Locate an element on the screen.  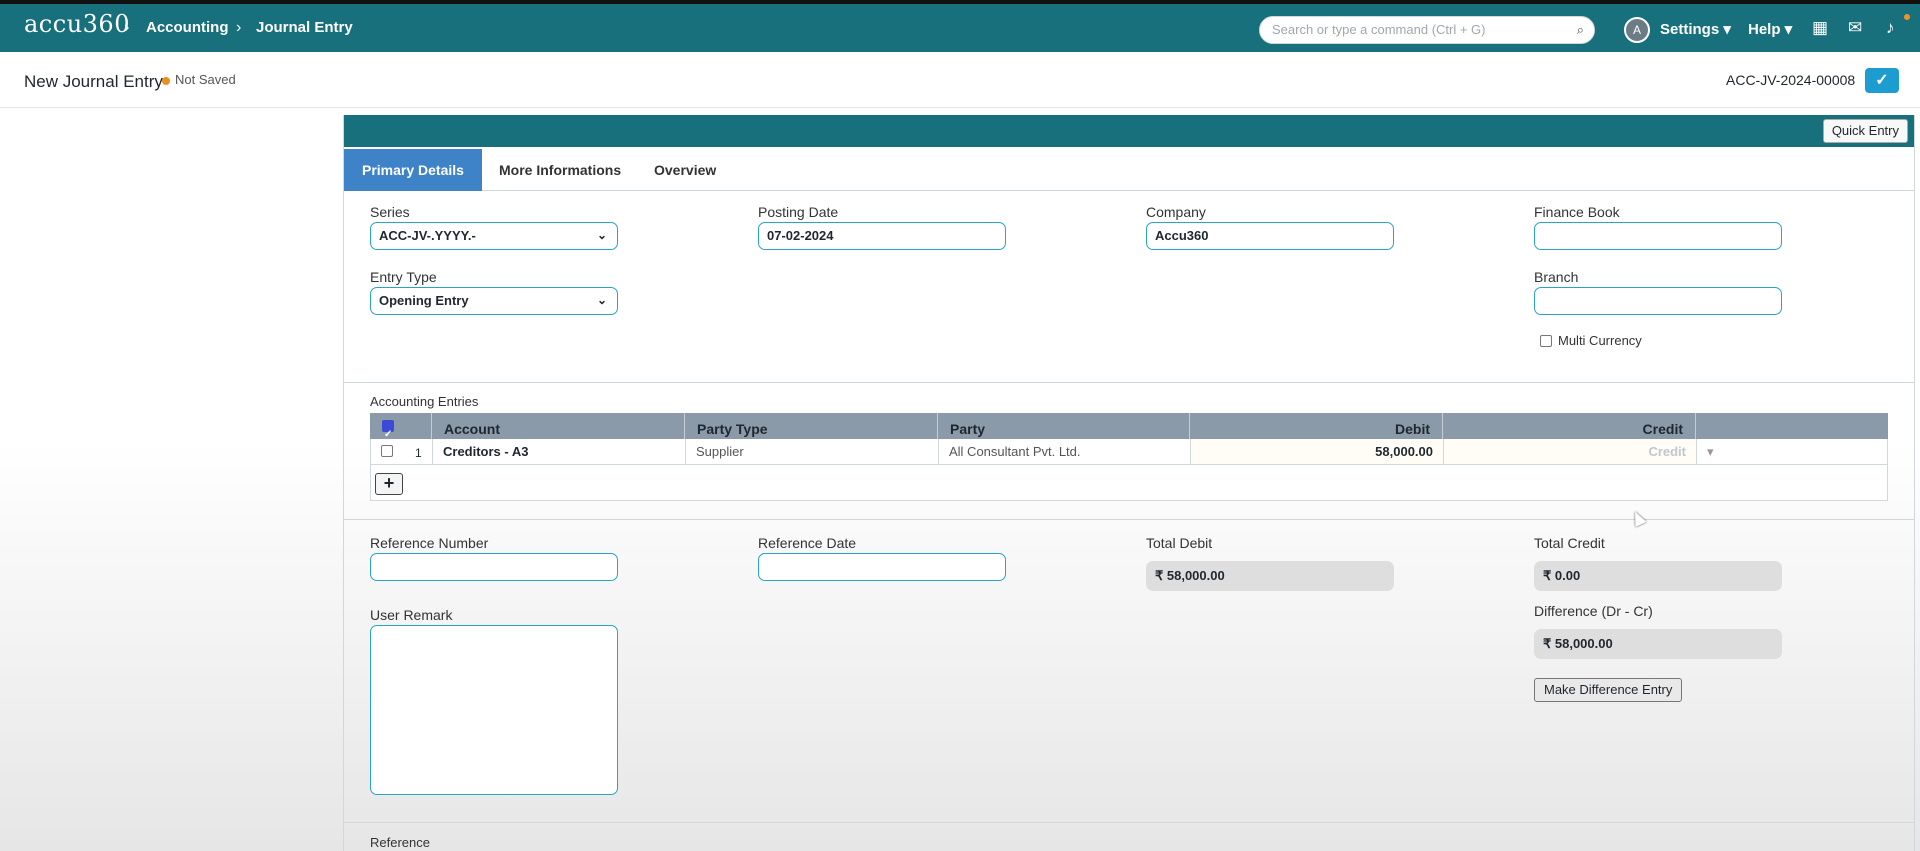
add-row-button: + is located at coordinates (389, 484).